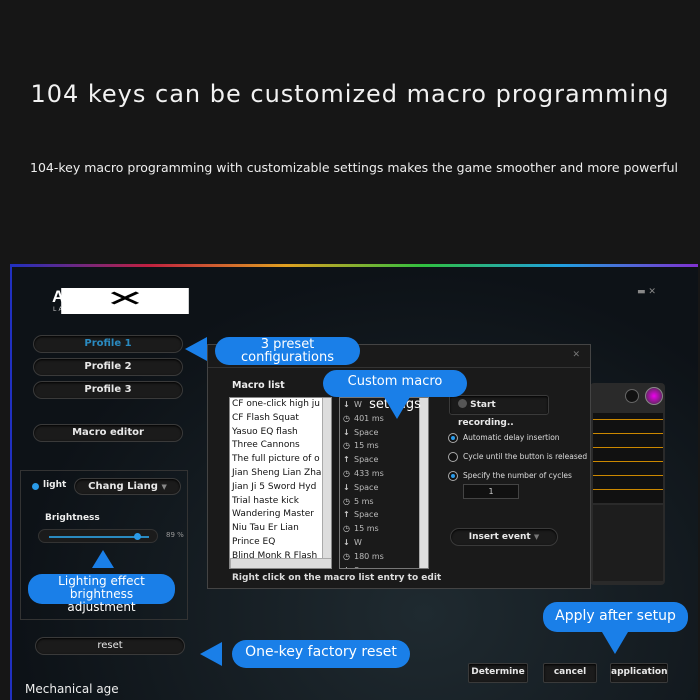 This screenshot has width=700, height=700. I want to click on macro-list-scrollbar, so click(326, 478).